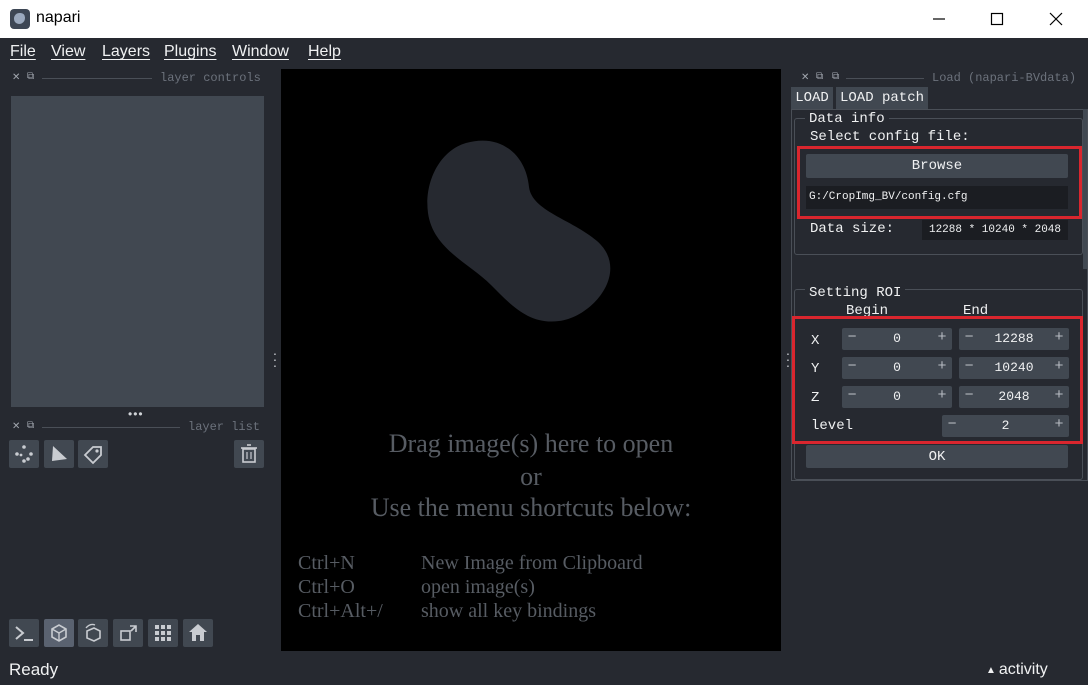  I want to click on select-config-label: Select config file:, so click(890, 137).